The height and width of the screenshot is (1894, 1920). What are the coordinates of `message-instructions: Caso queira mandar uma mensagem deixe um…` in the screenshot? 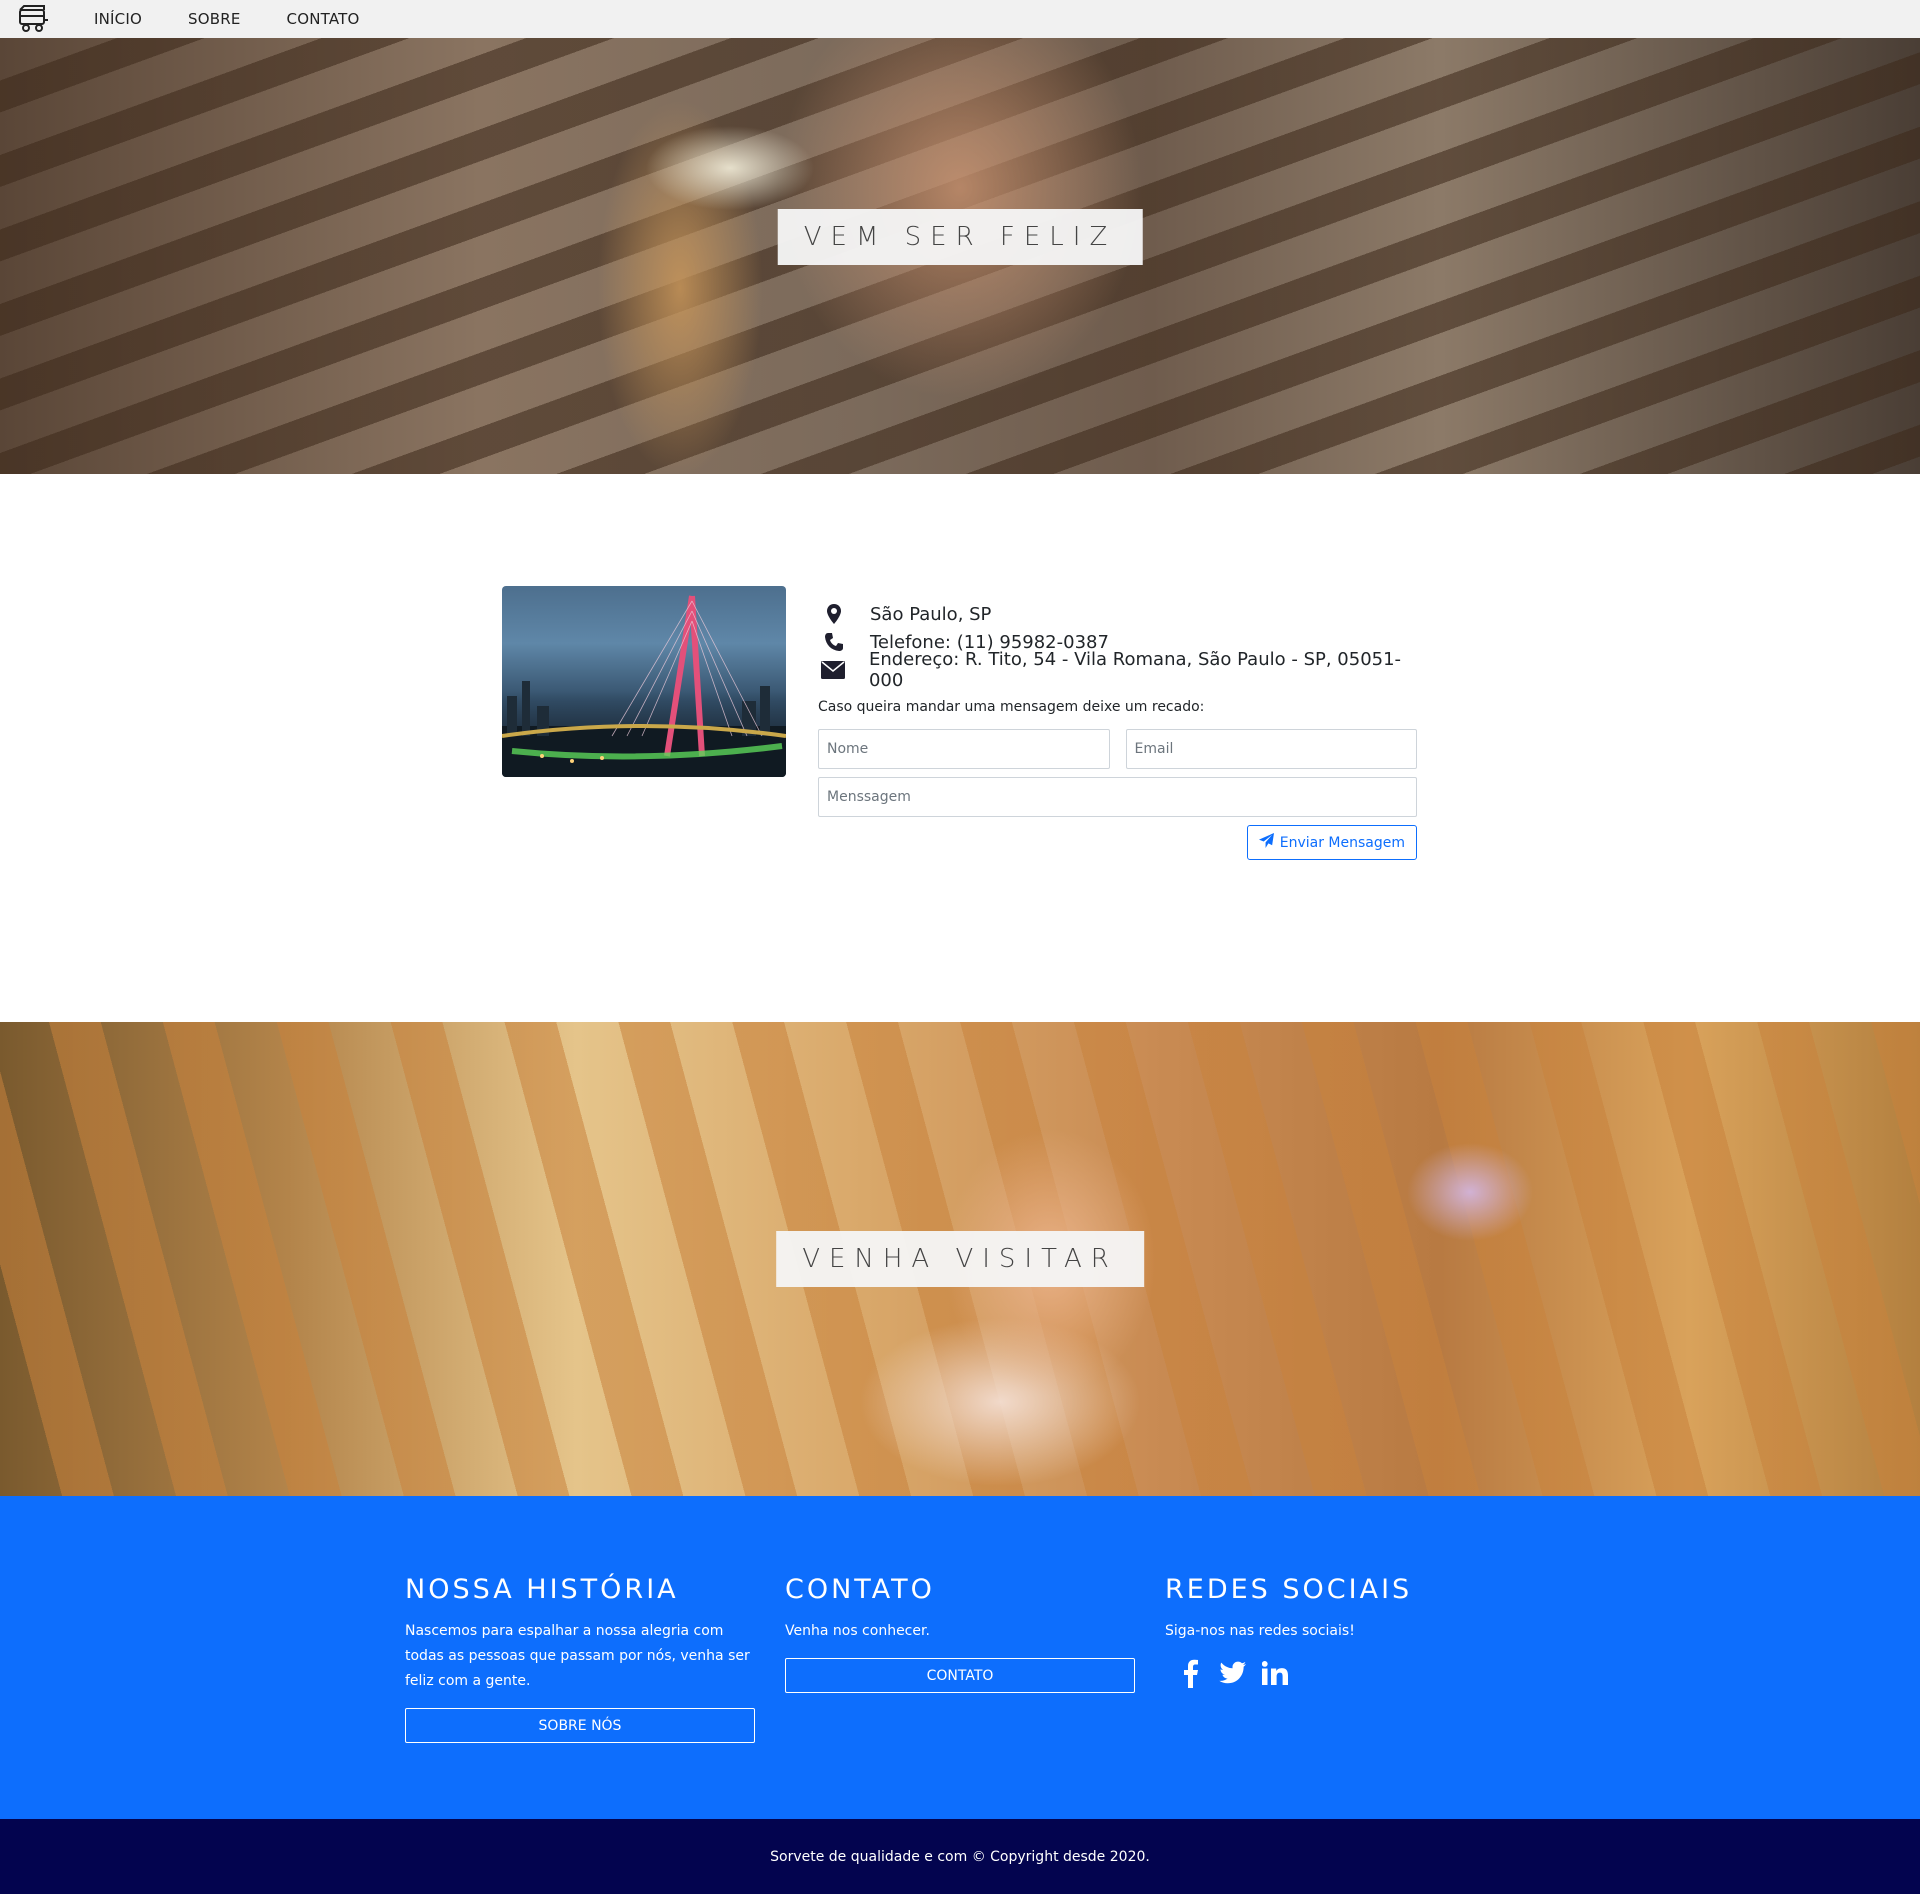 It's located at (1011, 707).